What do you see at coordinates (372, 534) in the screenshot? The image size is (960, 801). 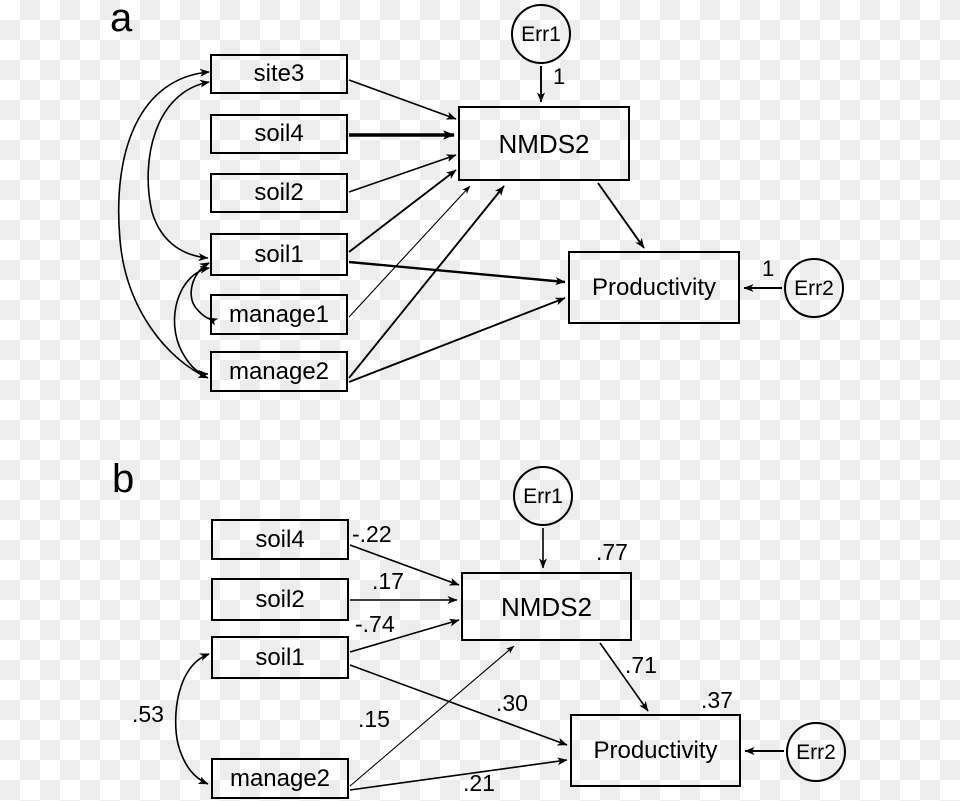 I see `label-soil4-nmds2: -.22` at bounding box center [372, 534].